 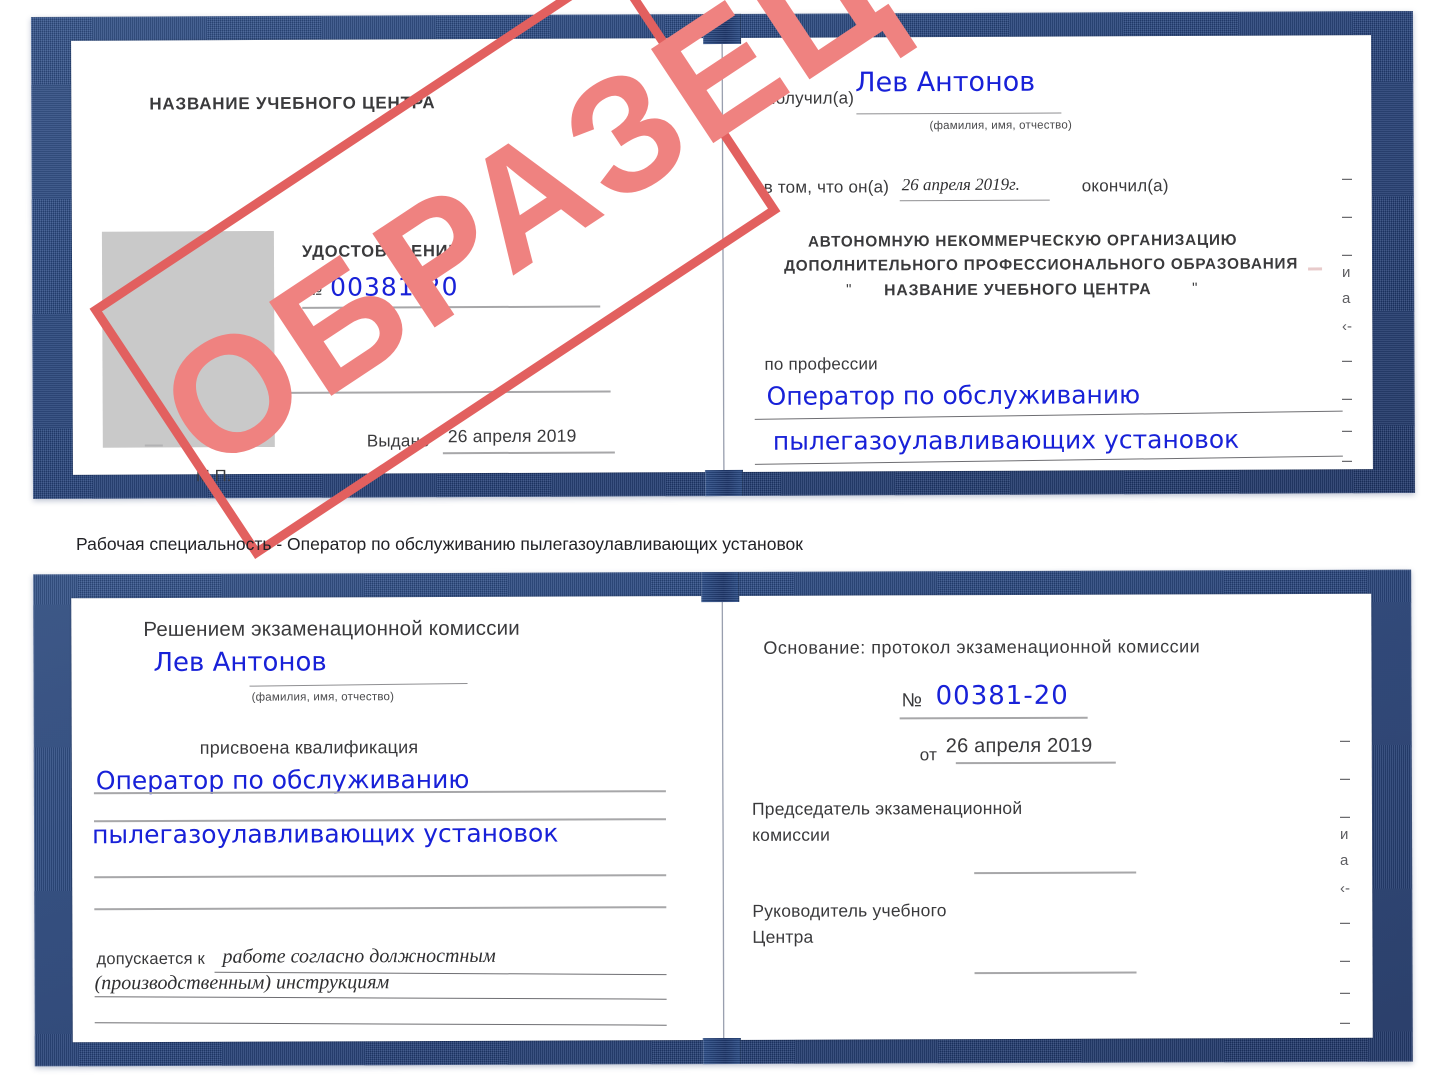 What do you see at coordinates (1345, 778) in the screenshot?
I see `edge-fragment-b1: –` at bounding box center [1345, 778].